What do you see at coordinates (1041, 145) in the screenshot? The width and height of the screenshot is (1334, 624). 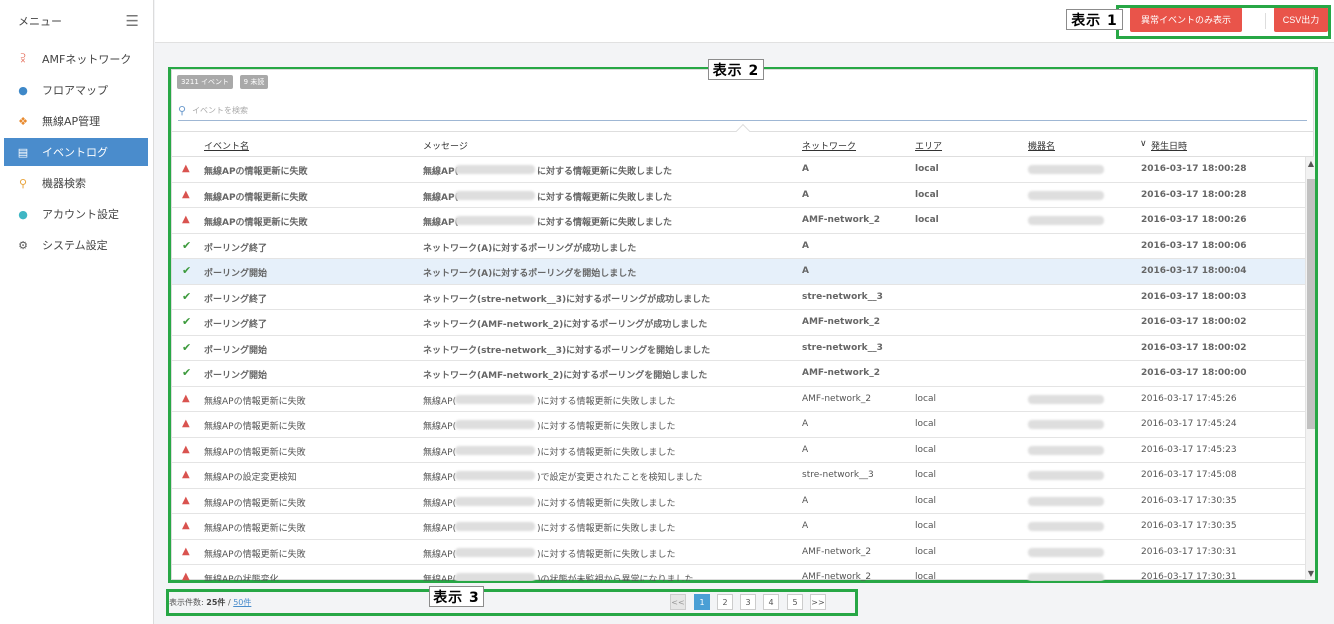 I see `column-header-device: 機器名` at bounding box center [1041, 145].